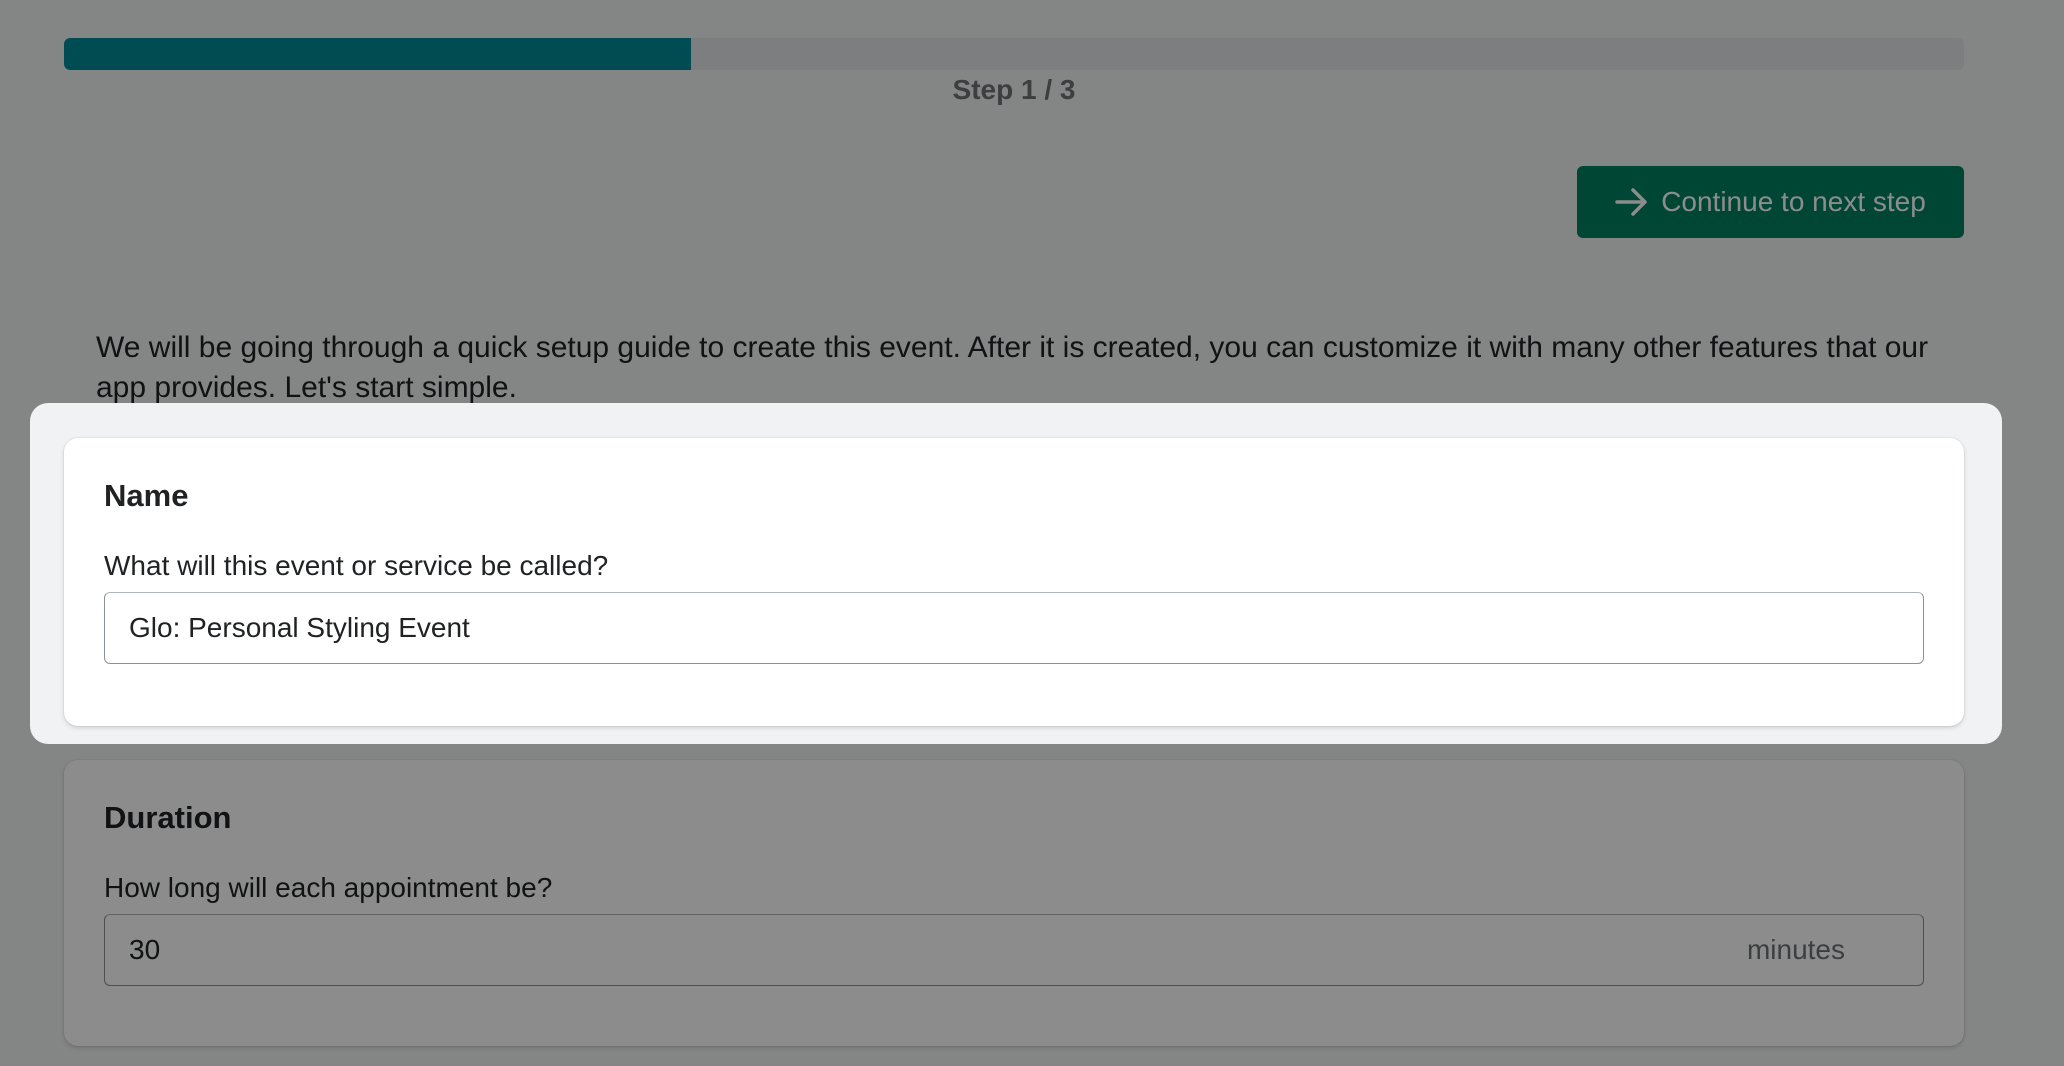 The height and width of the screenshot is (1066, 2064). I want to click on name-input, so click(1014, 628).